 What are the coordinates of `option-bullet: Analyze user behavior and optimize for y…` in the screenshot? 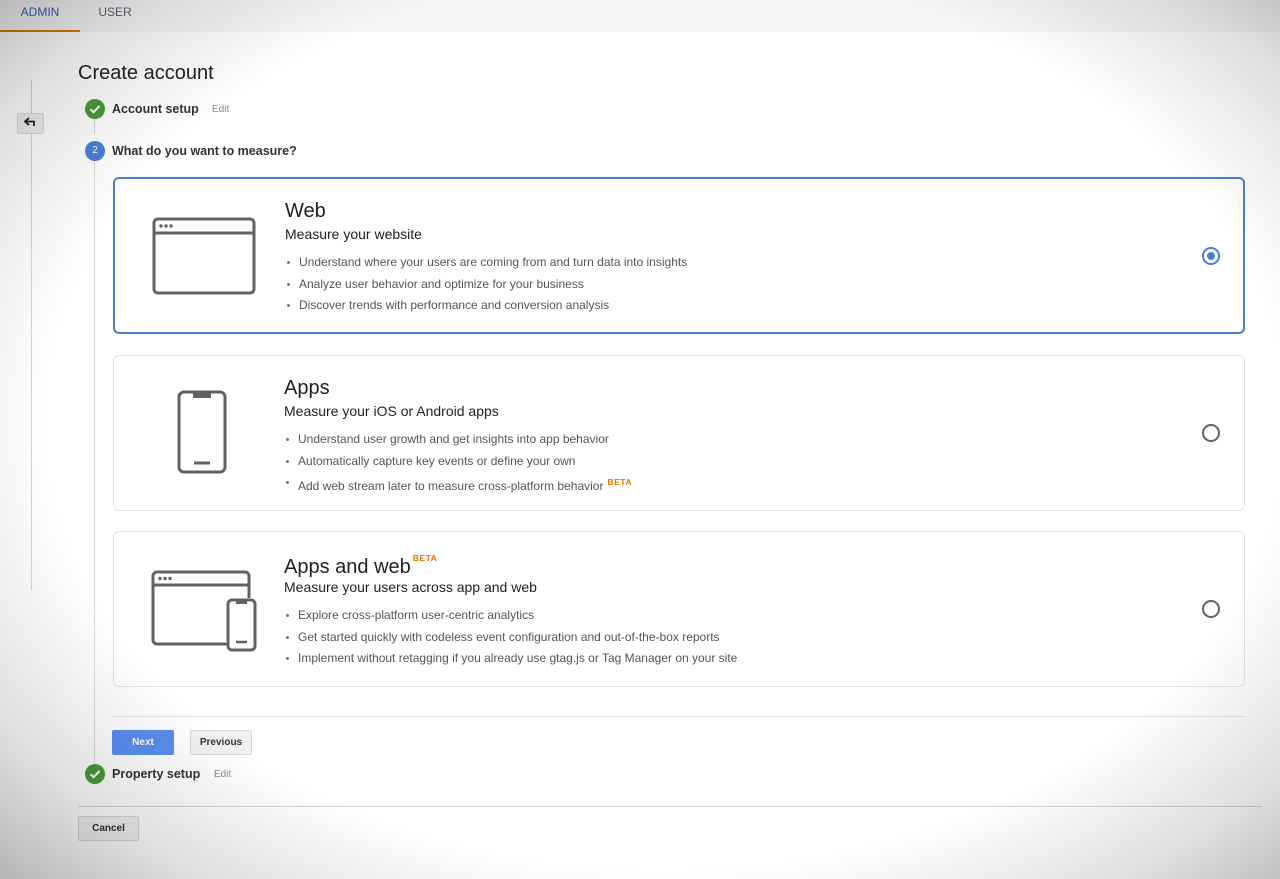 It's located at (486, 285).